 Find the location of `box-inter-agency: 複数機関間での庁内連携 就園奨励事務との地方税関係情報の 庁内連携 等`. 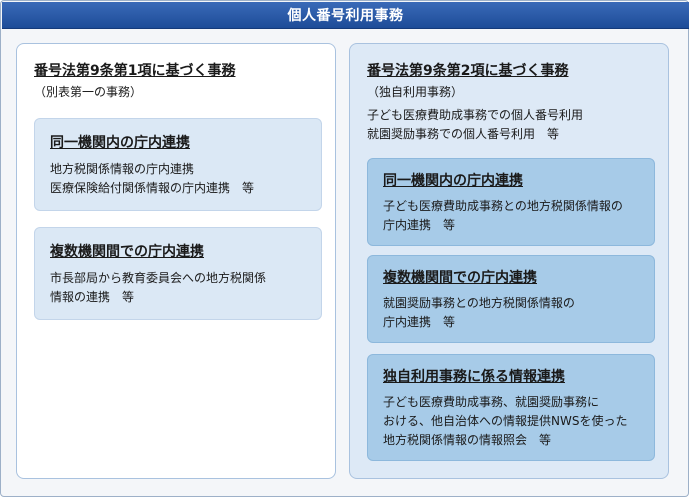

box-inter-agency: 複数機関間での庁内連携 就園奨励事務との地方税関係情報の 庁内連携 等 is located at coordinates (511, 299).